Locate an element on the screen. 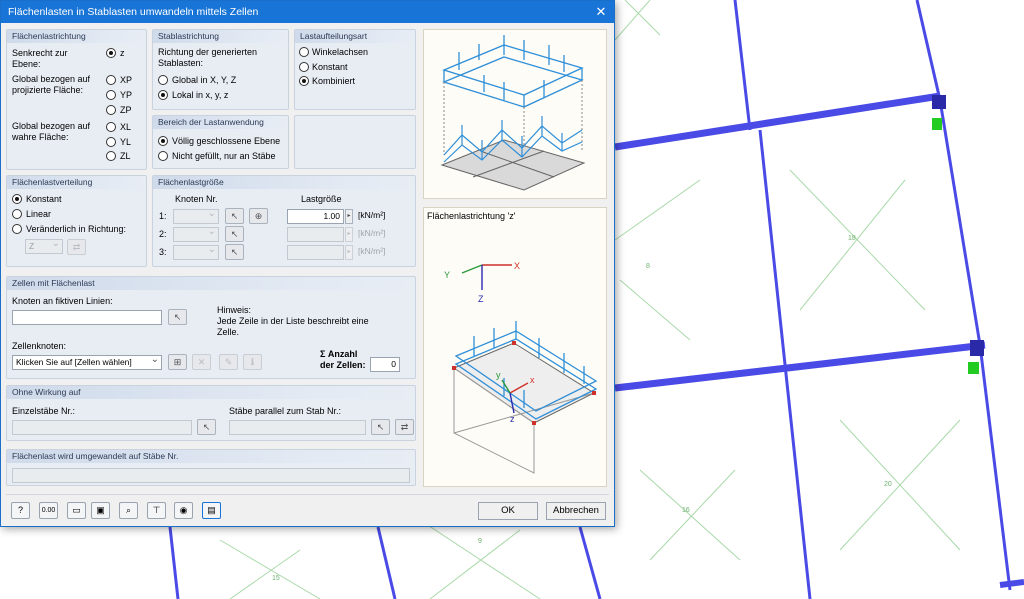 The image size is (1024, 599). member-table-icon: ⊤ is located at coordinates (156, 510).